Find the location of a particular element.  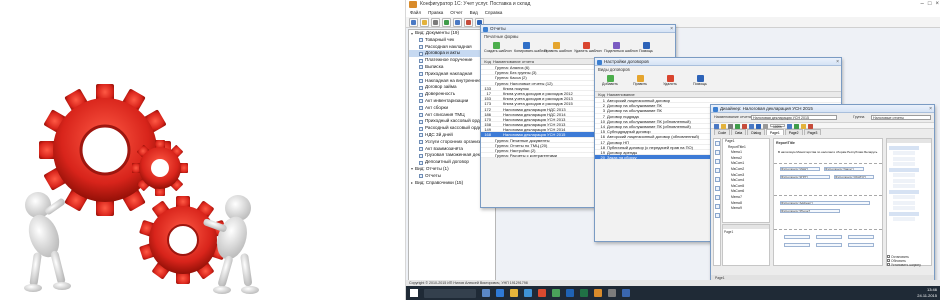

palette-shape-icon is located at coordinates (717, 188).